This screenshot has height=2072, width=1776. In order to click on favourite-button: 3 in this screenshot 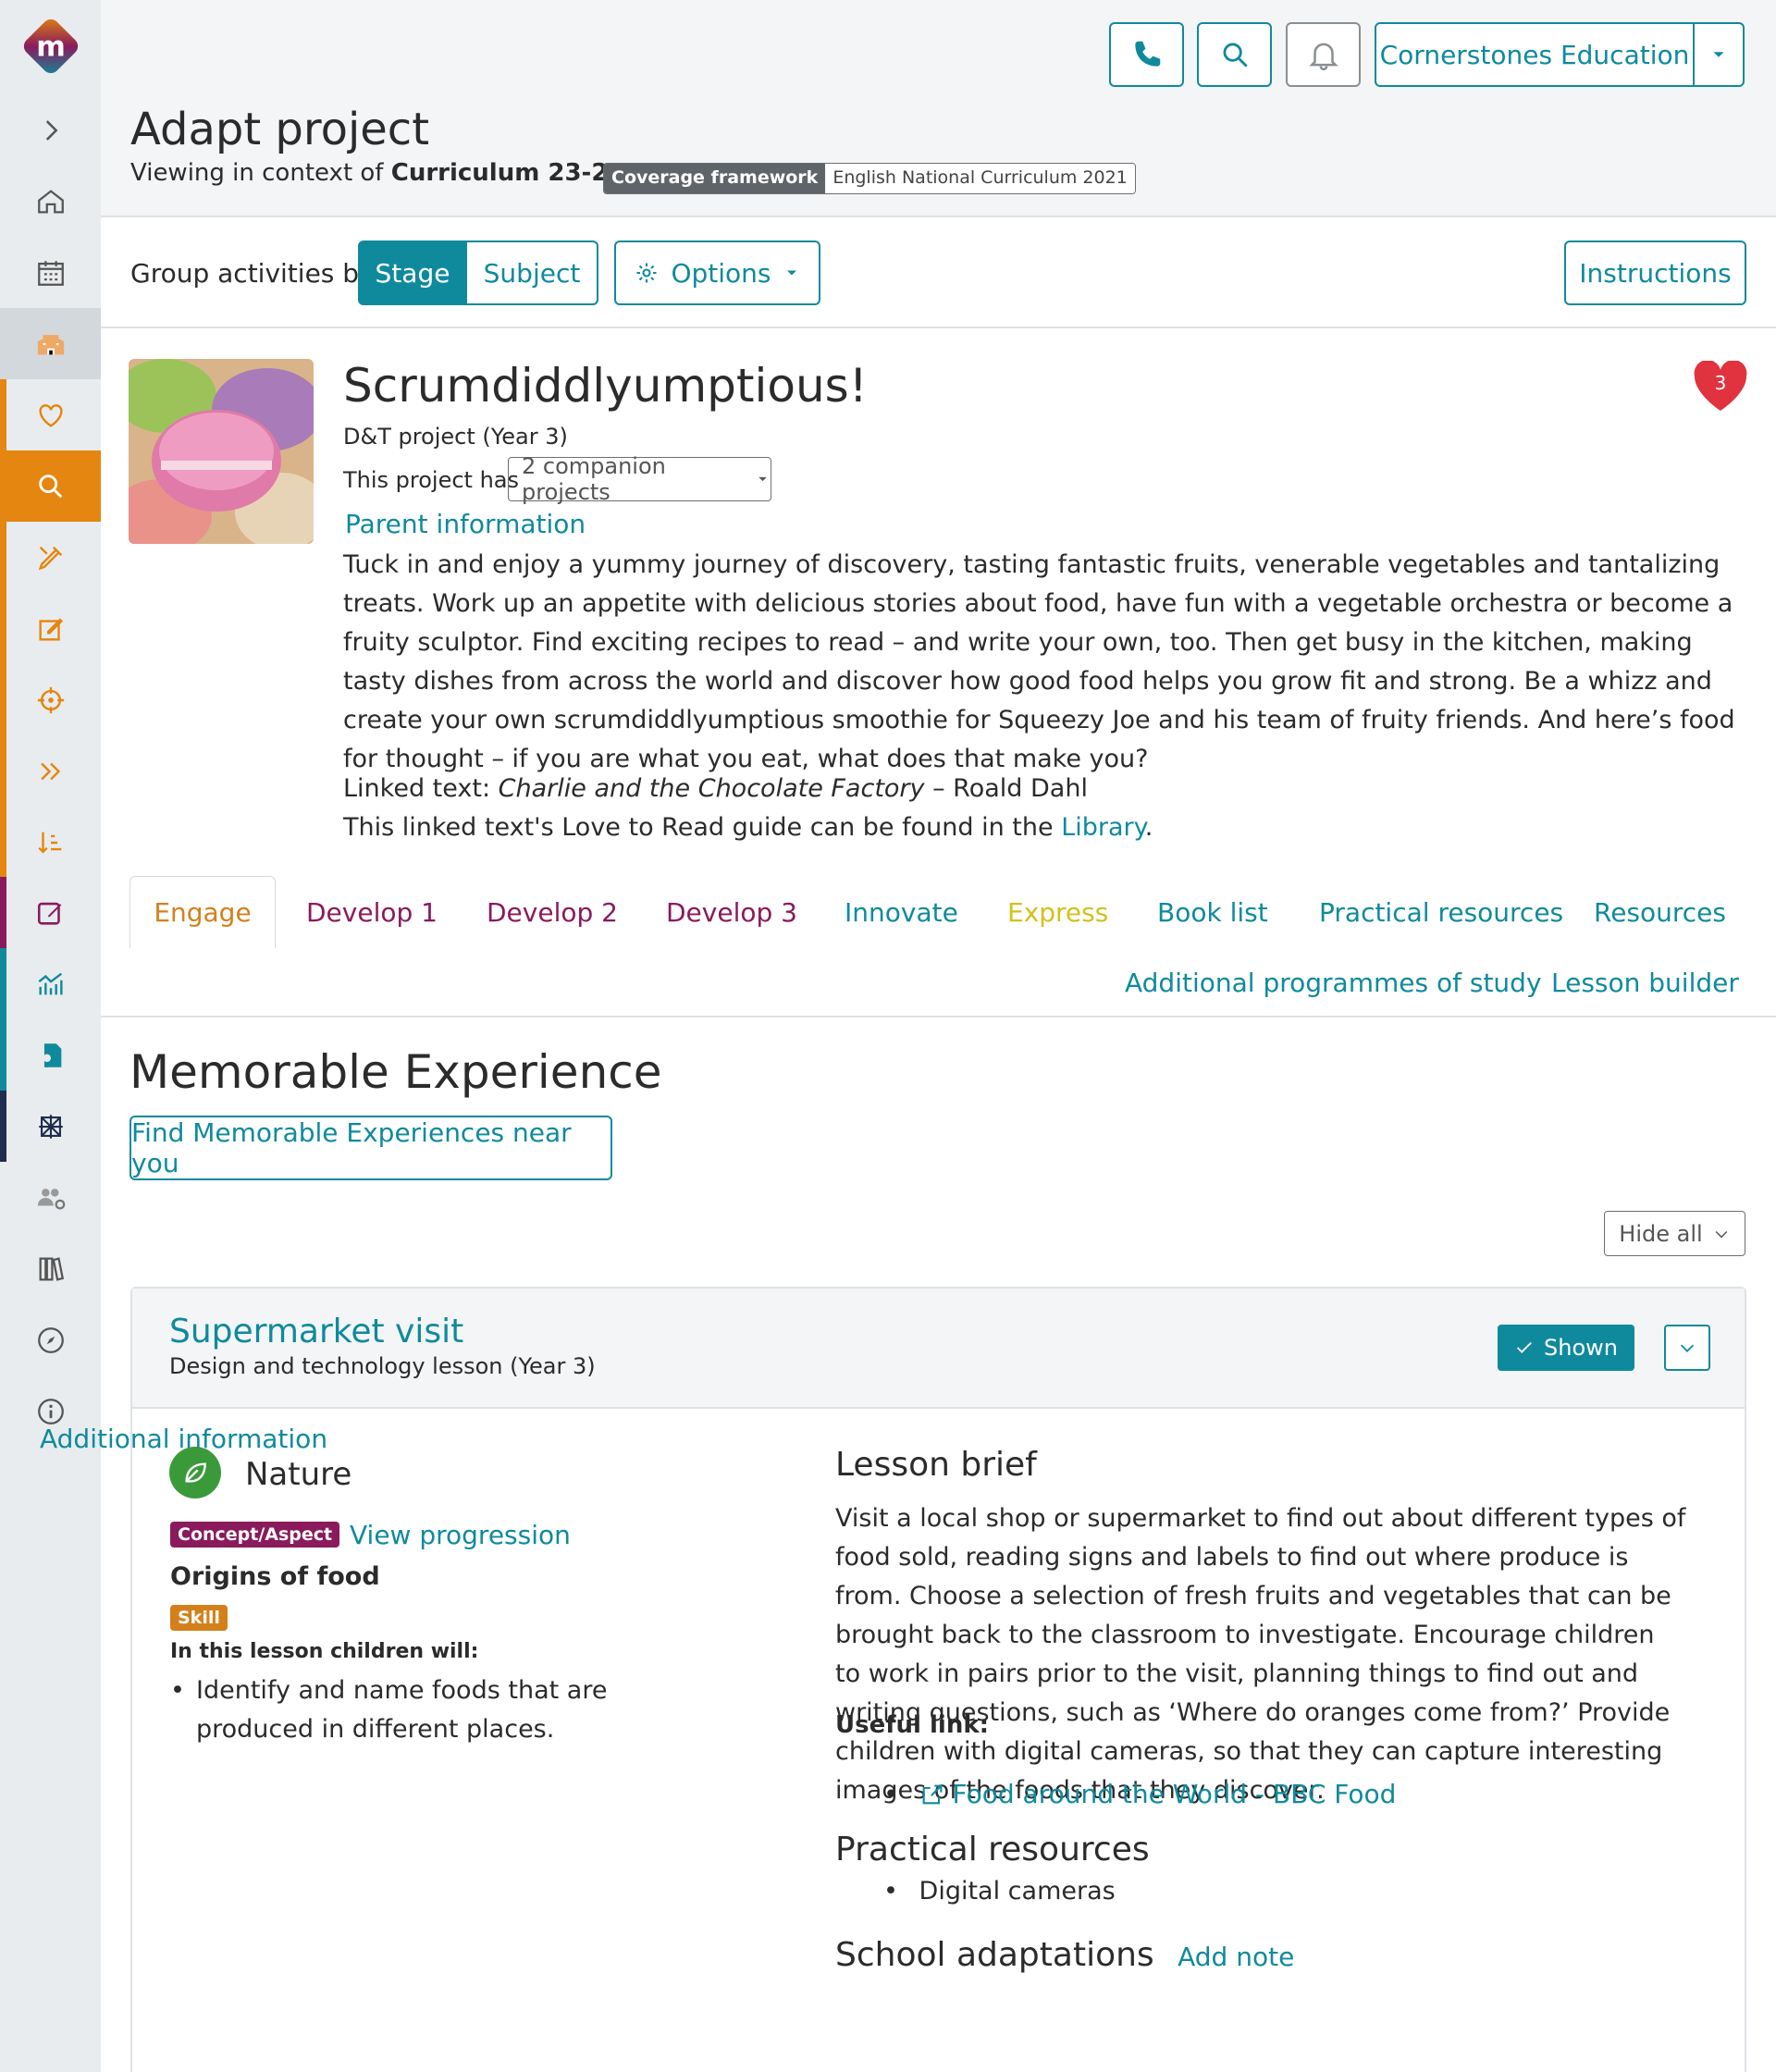, I will do `click(1720, 387)`.